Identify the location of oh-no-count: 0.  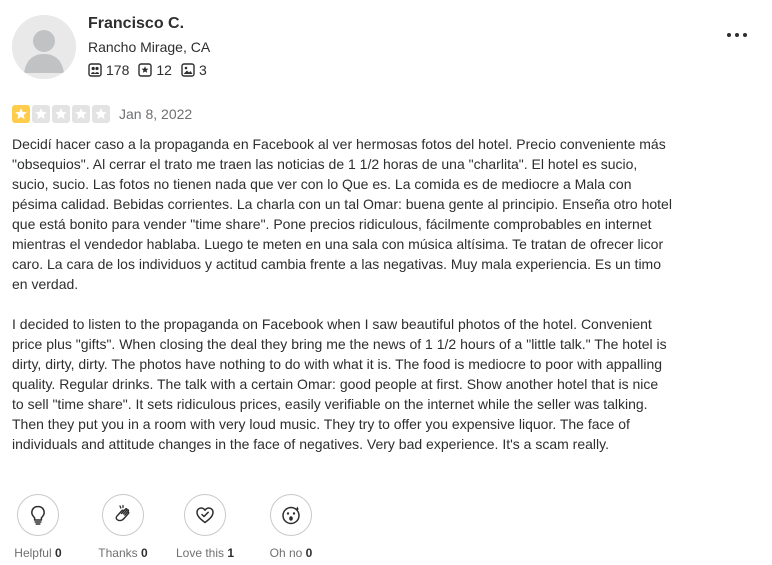
(309, 553).